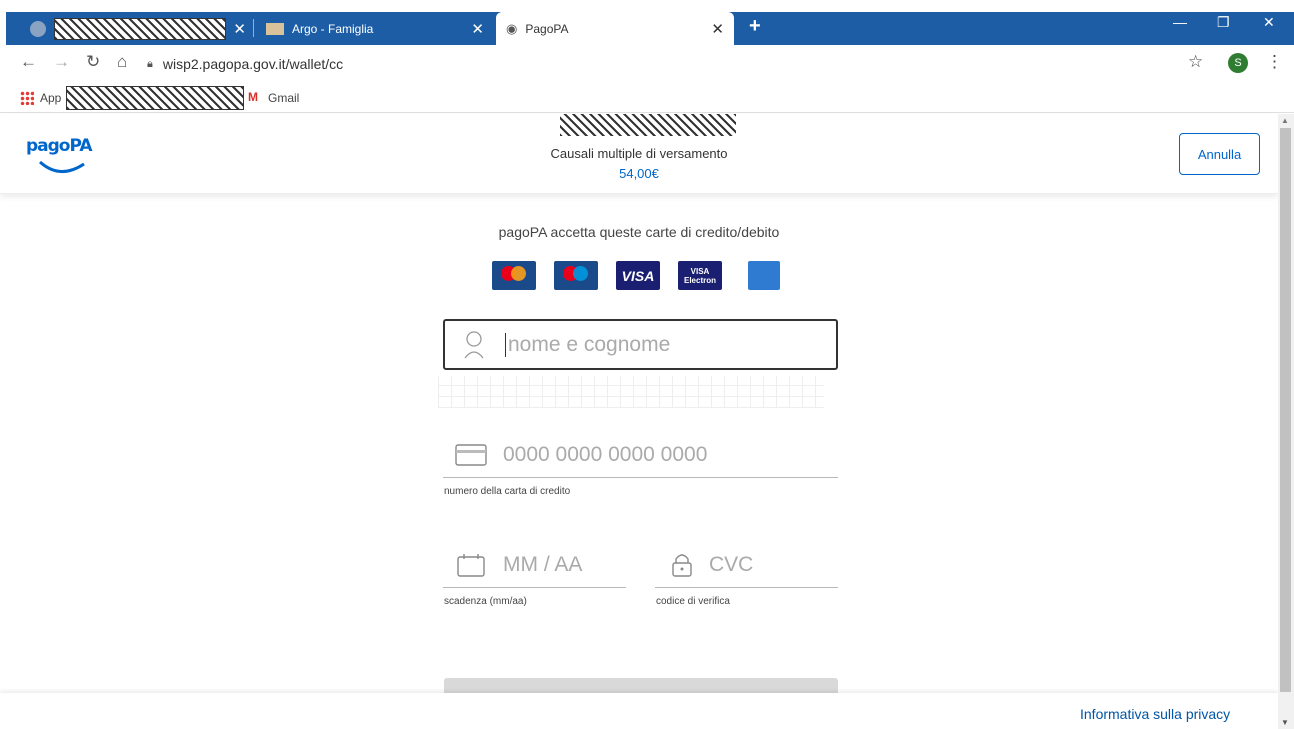 This screenshot has width=1294, height=729. I want to click on gmail-icon: M, so click(253, 97).